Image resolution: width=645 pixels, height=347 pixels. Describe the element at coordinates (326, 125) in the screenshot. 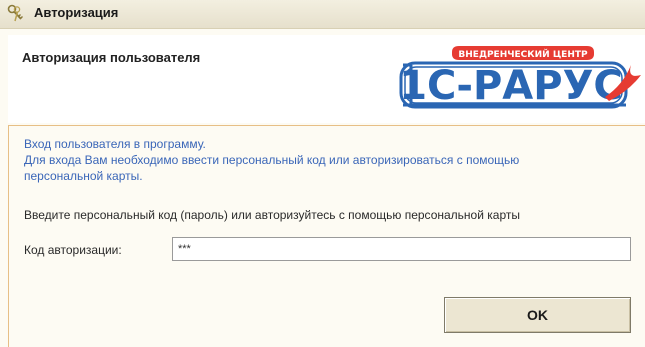

I see `header-divider` at that location.